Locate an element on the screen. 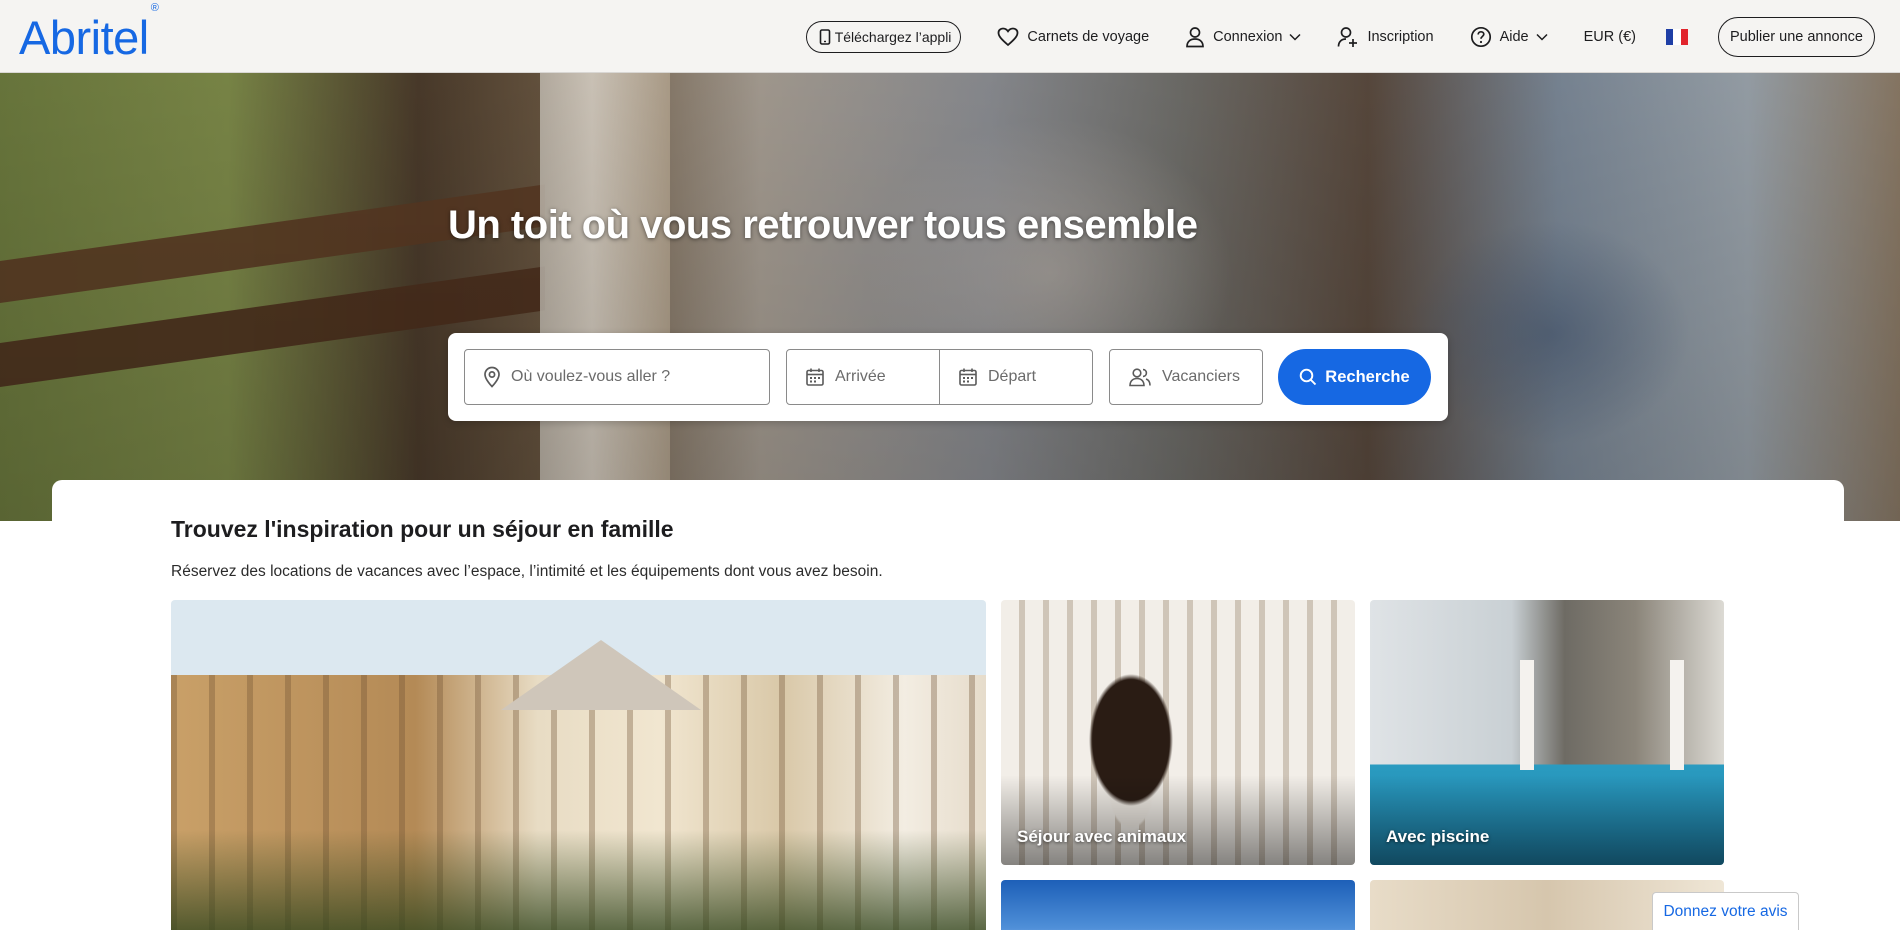 The width and height of the screenshot is (1900, 930). travelers-input: Vacanciers is located at coordinates (1186, 377).